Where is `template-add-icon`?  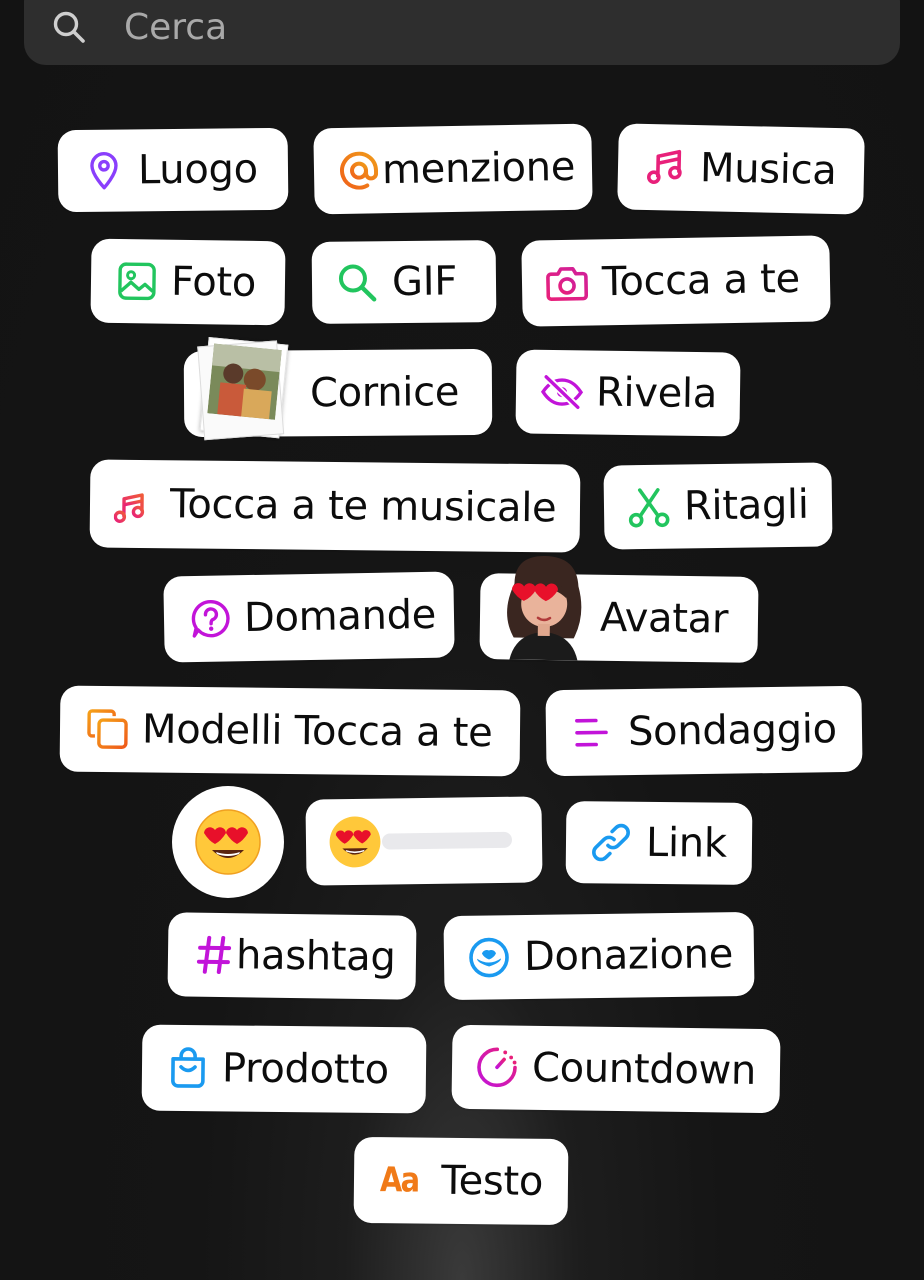 template-add-icon is located at coordinates (108, 729).